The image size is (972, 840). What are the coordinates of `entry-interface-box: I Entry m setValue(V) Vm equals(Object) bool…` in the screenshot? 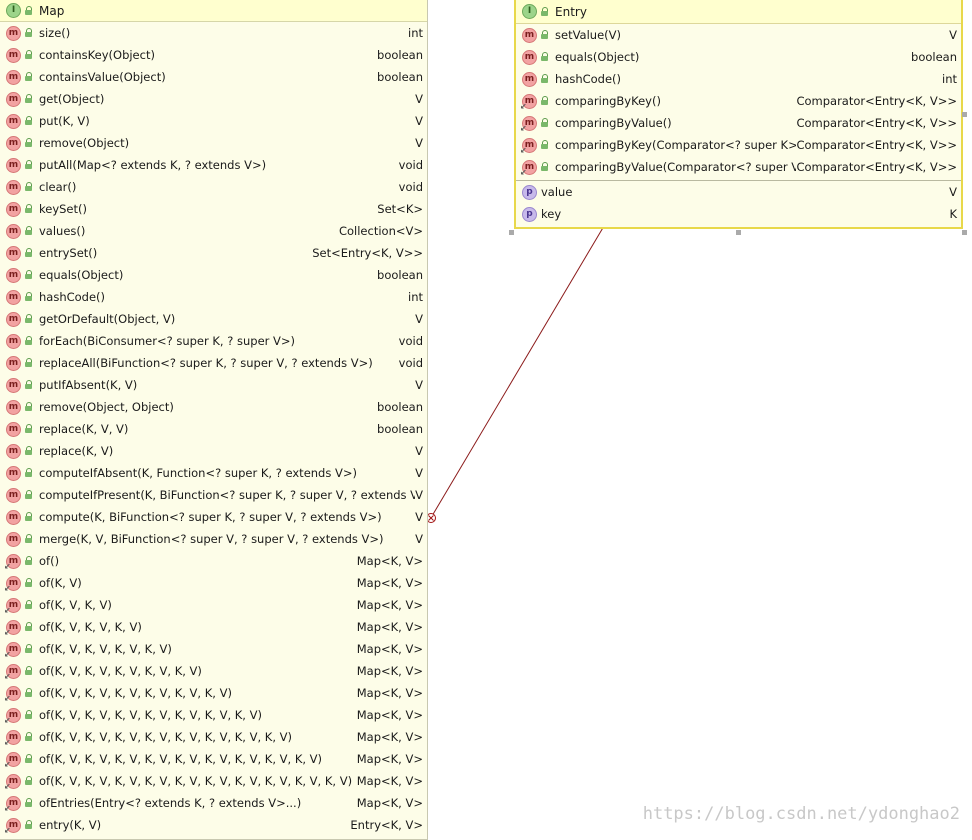 It's located at (738, 114).